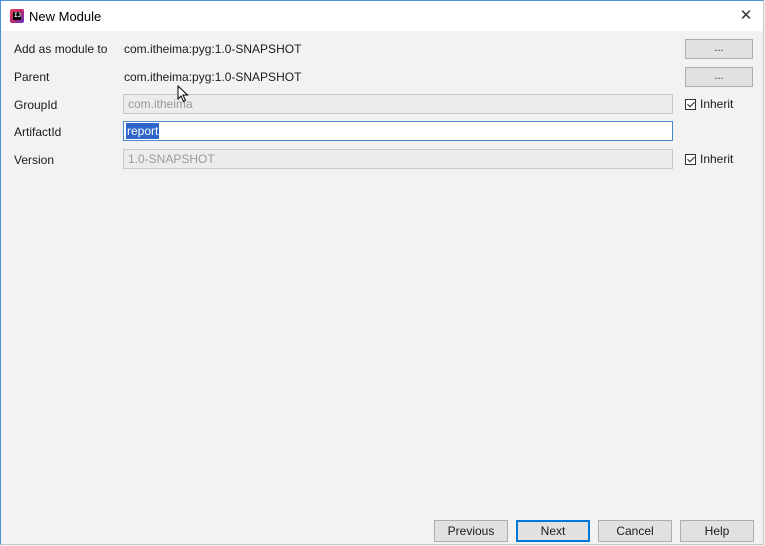 Image resolution: width=765 pixels, height=546 pixels. I want to click on artifact-id-field: report, so click(398, 131).